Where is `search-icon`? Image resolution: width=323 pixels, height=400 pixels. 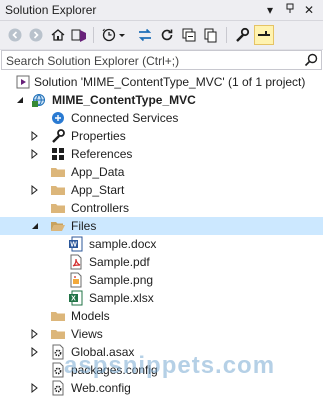 search-icon is located at coordinates (311, 60).